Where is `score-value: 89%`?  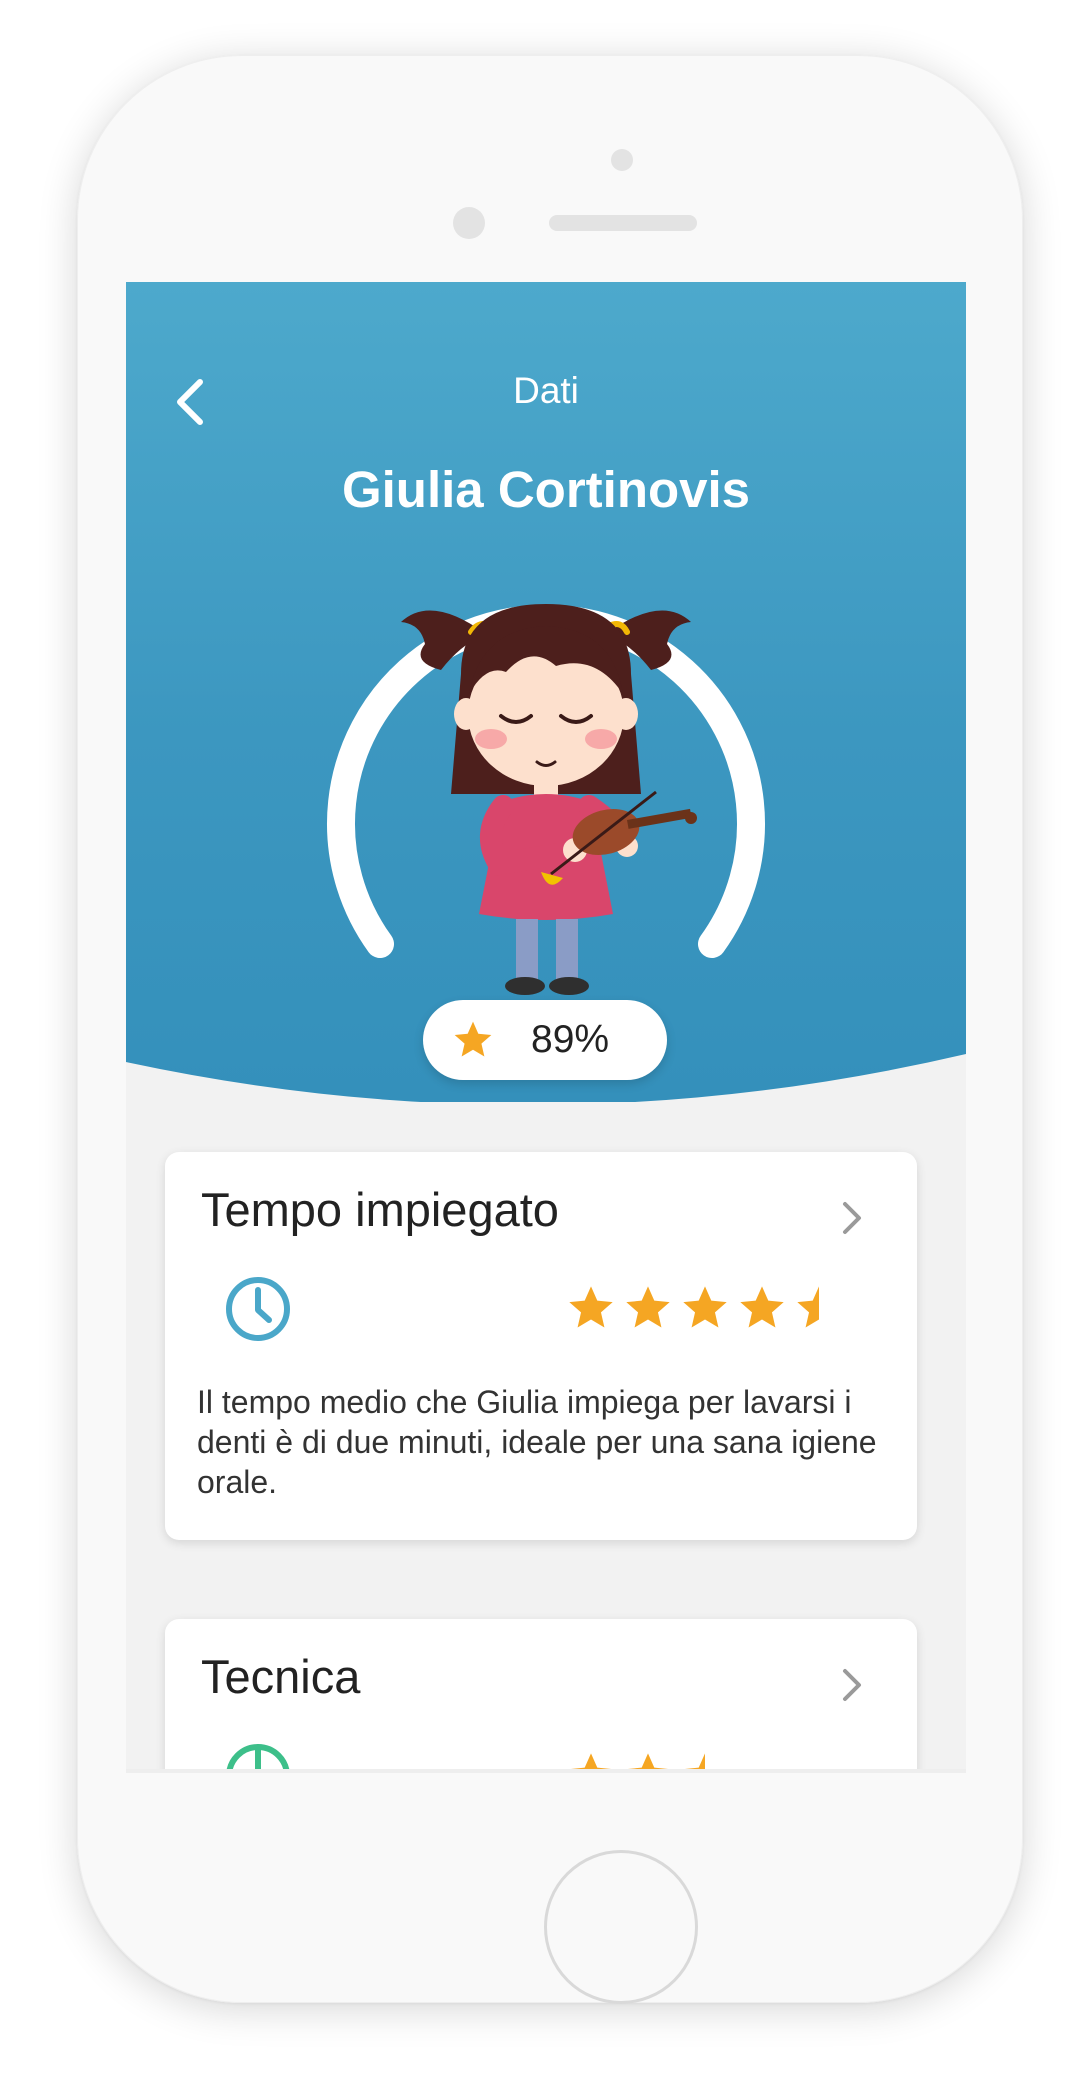 score-value: 89% is located at coordinates (570, 1039).